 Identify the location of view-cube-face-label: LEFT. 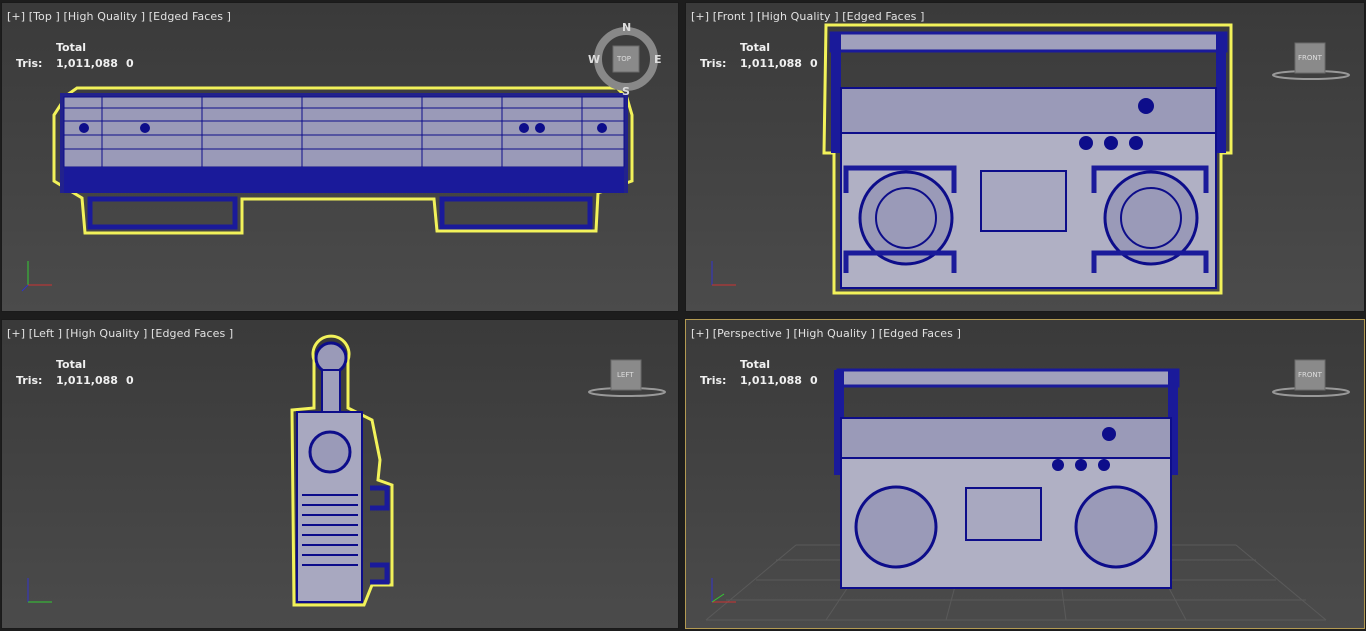
(625, 375).